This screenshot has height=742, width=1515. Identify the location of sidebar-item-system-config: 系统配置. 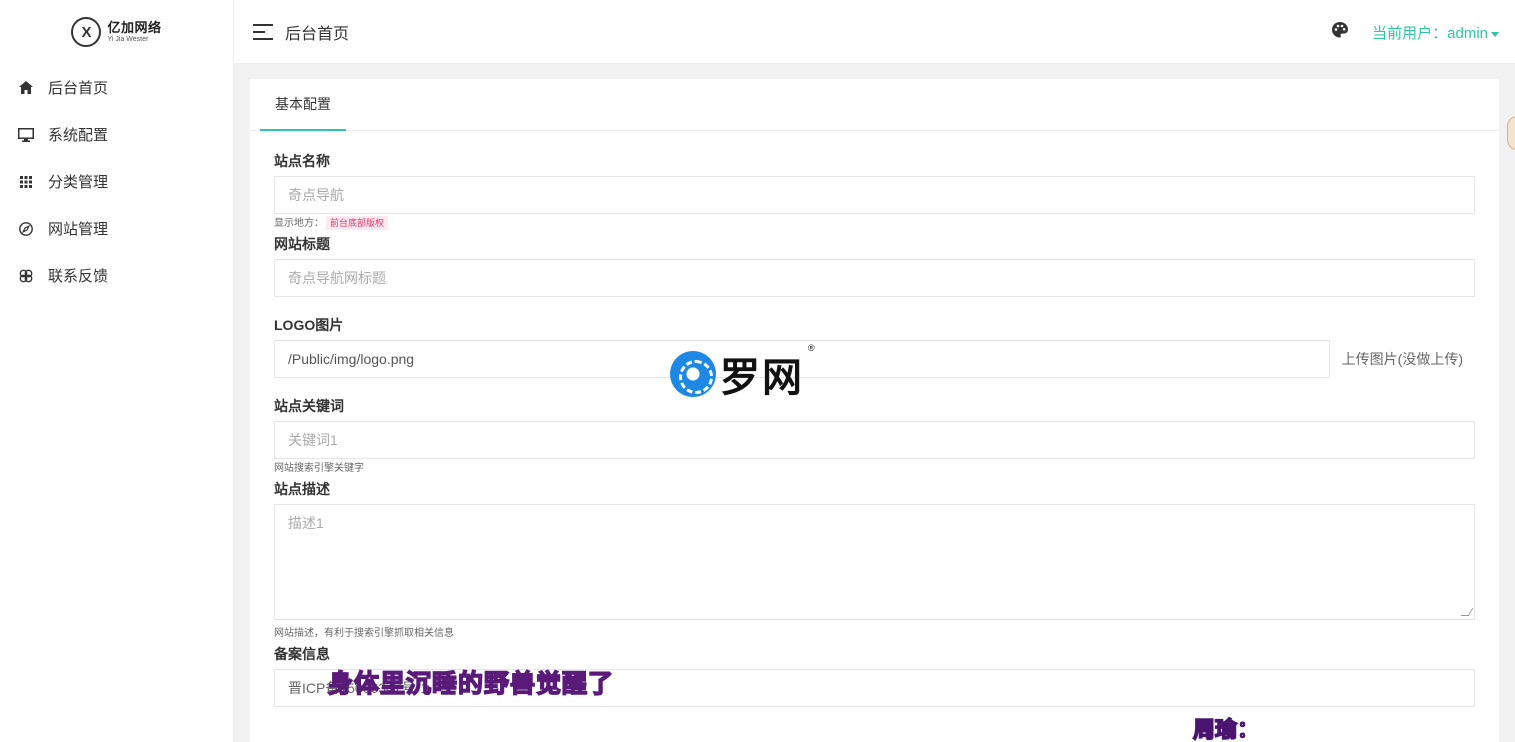
(116, 134).